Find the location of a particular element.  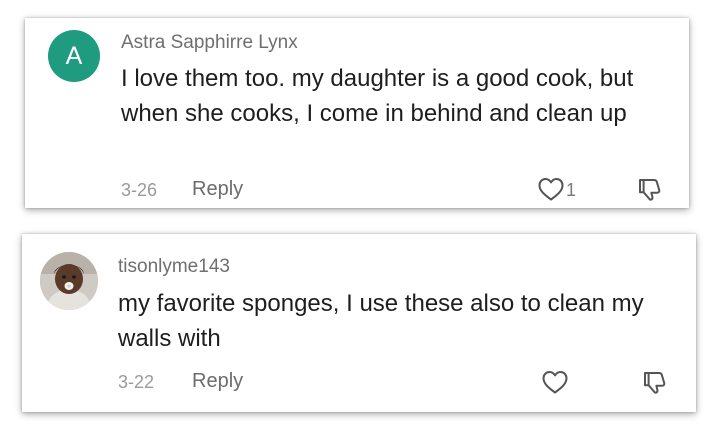

avatar: A is located at coordinates (74, 56).